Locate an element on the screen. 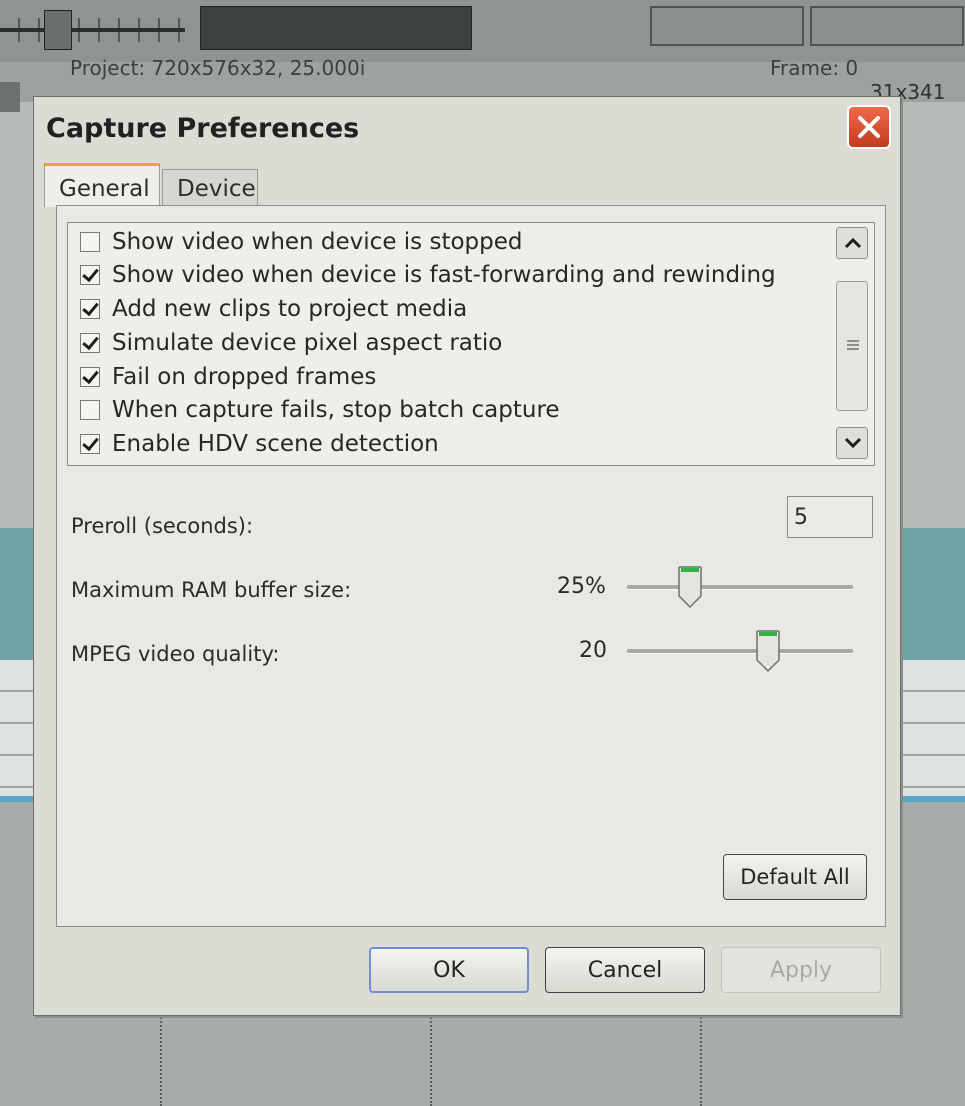 Image resolution: width=965 pixels, height=1106 pixels. close-button is located at coordinates (869, 127).